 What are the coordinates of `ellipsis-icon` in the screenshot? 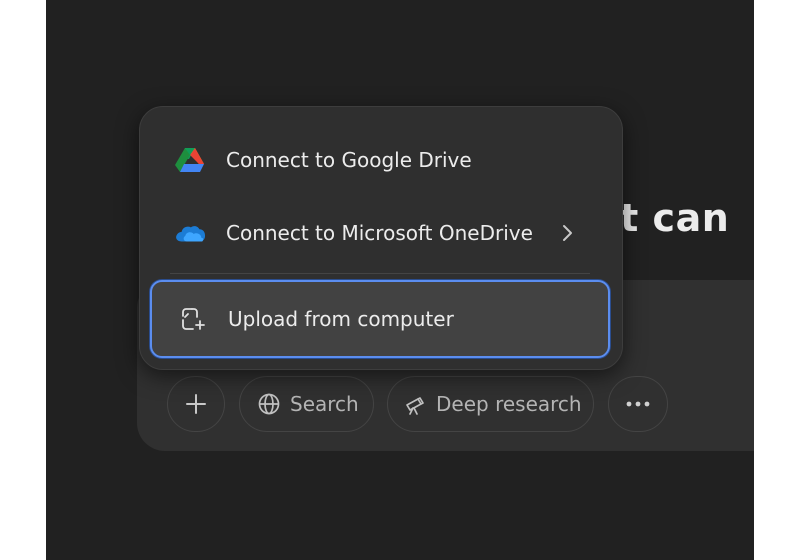 It's located at (638, 404).